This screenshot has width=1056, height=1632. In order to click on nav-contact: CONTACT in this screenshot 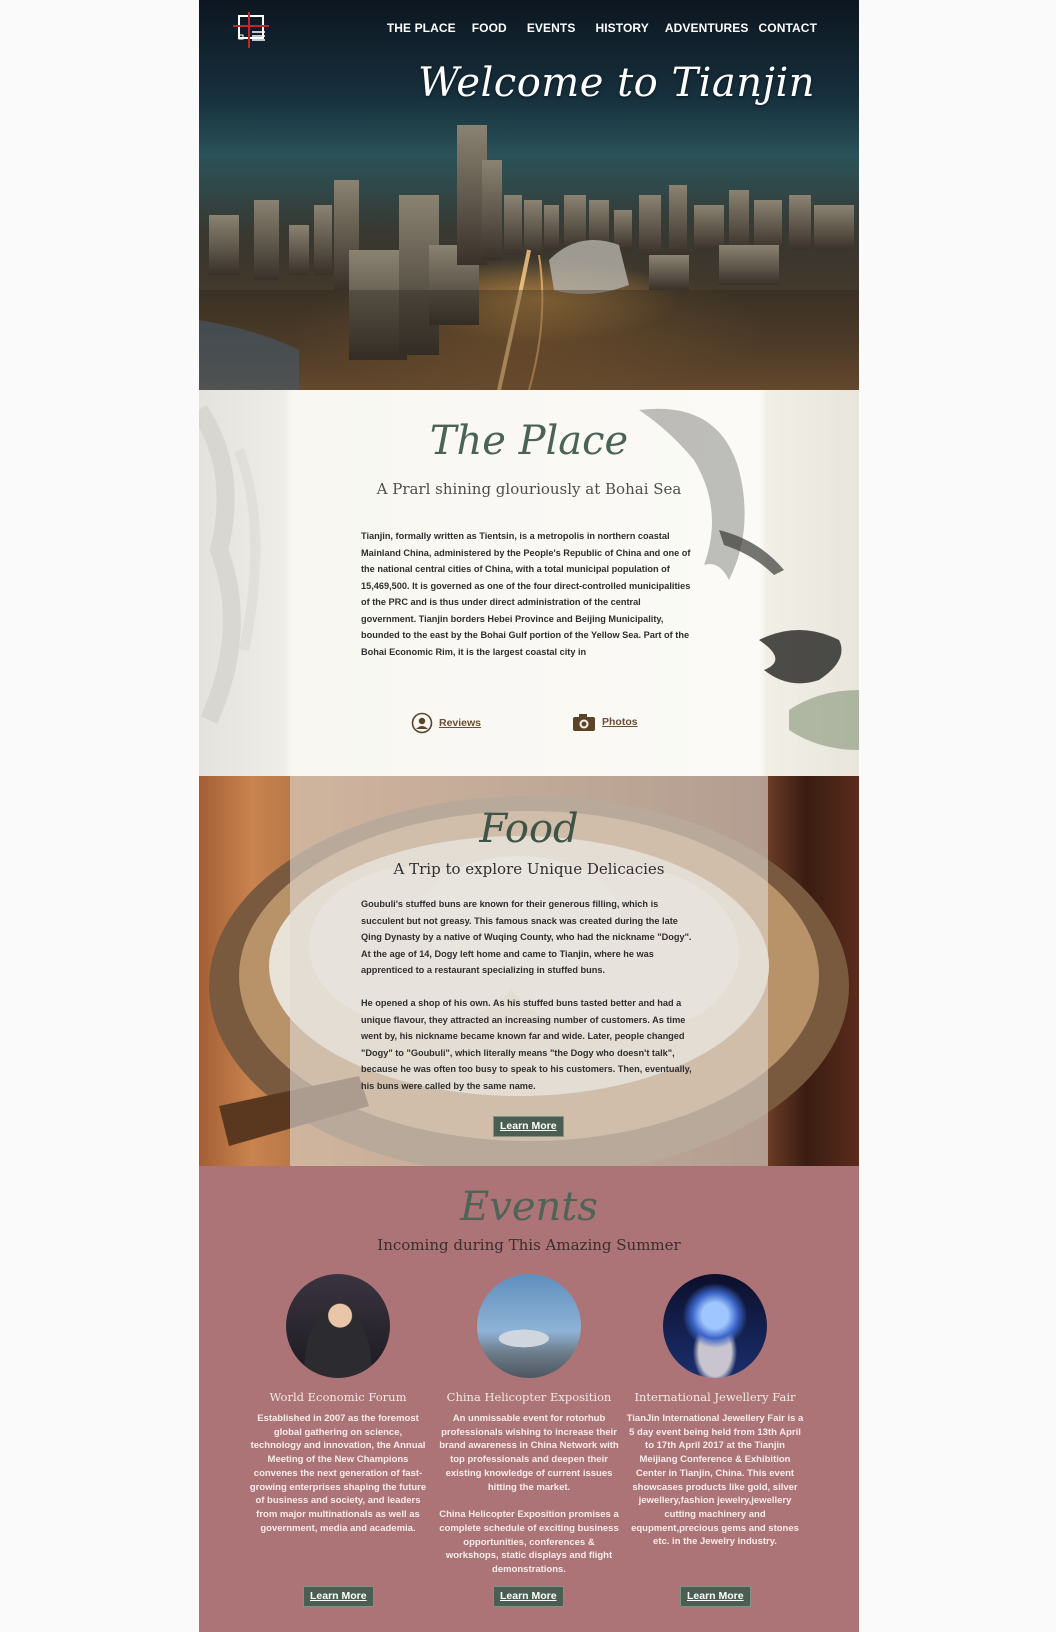, I will do `click(788, 28)`.